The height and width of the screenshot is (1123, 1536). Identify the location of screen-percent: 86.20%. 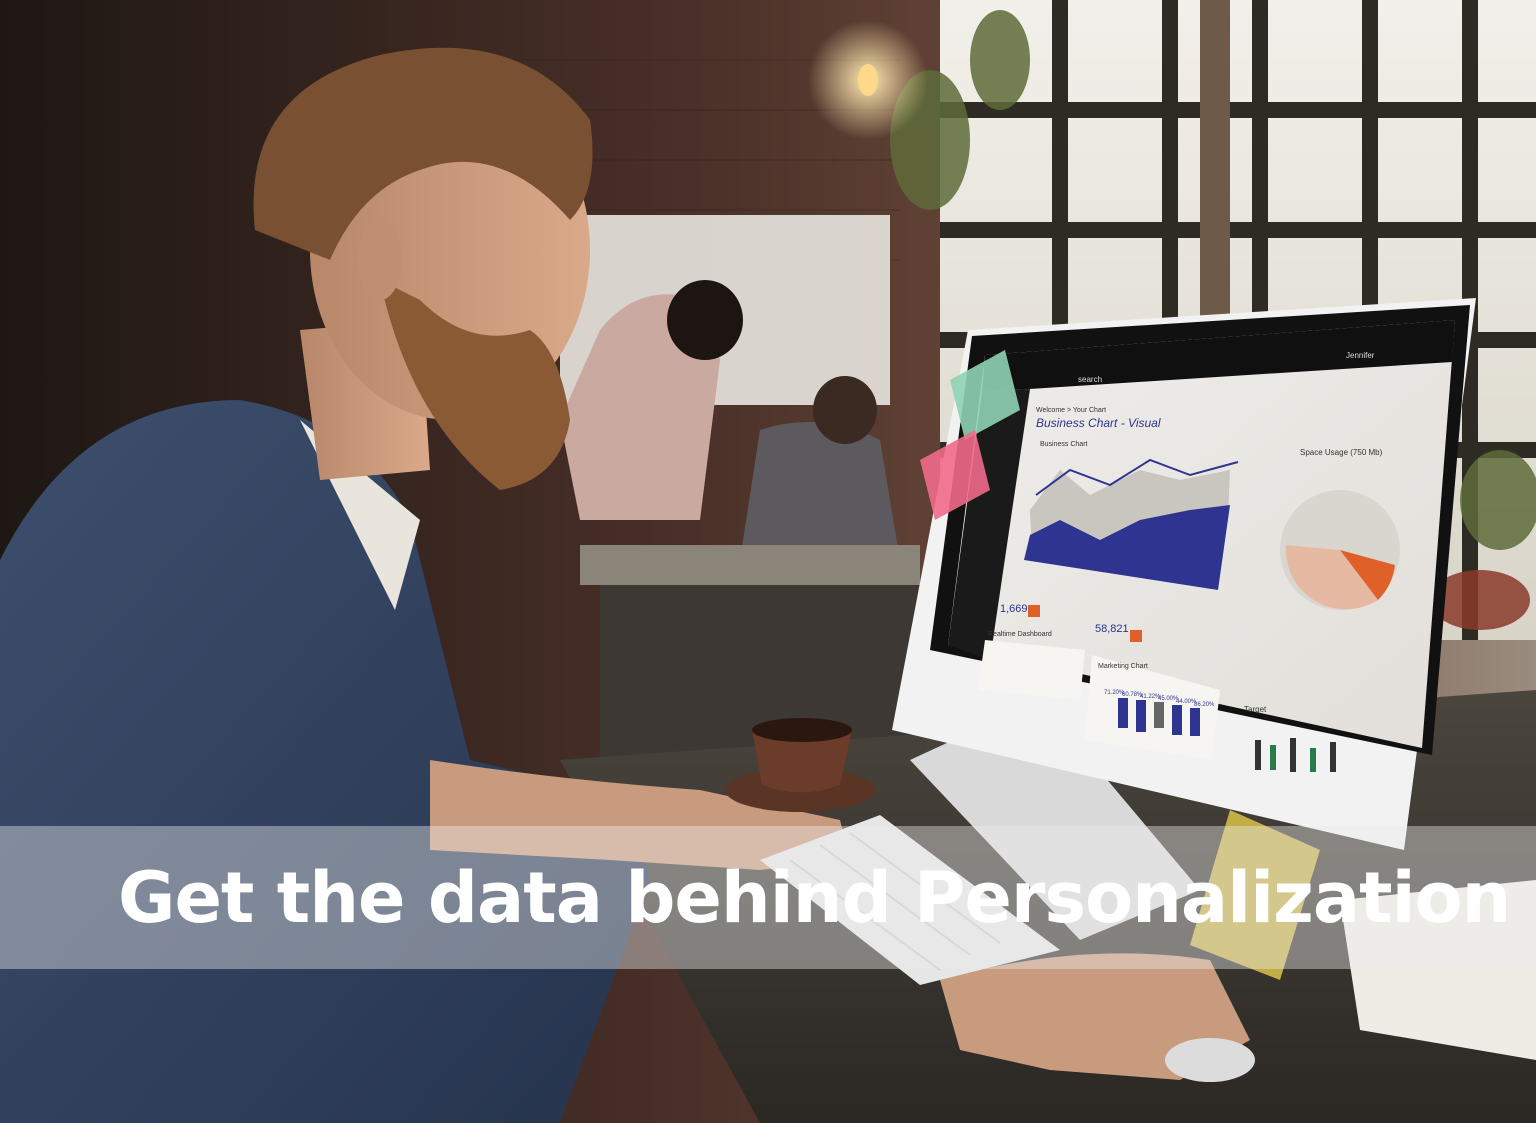
(1204, 705).